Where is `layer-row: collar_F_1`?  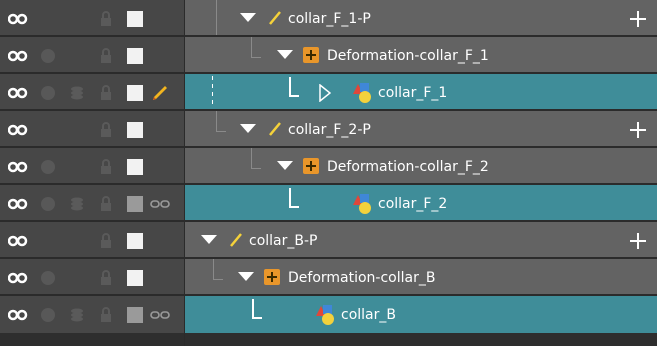 layer-row: collar_F_1 is located at coordinates (328, 92).